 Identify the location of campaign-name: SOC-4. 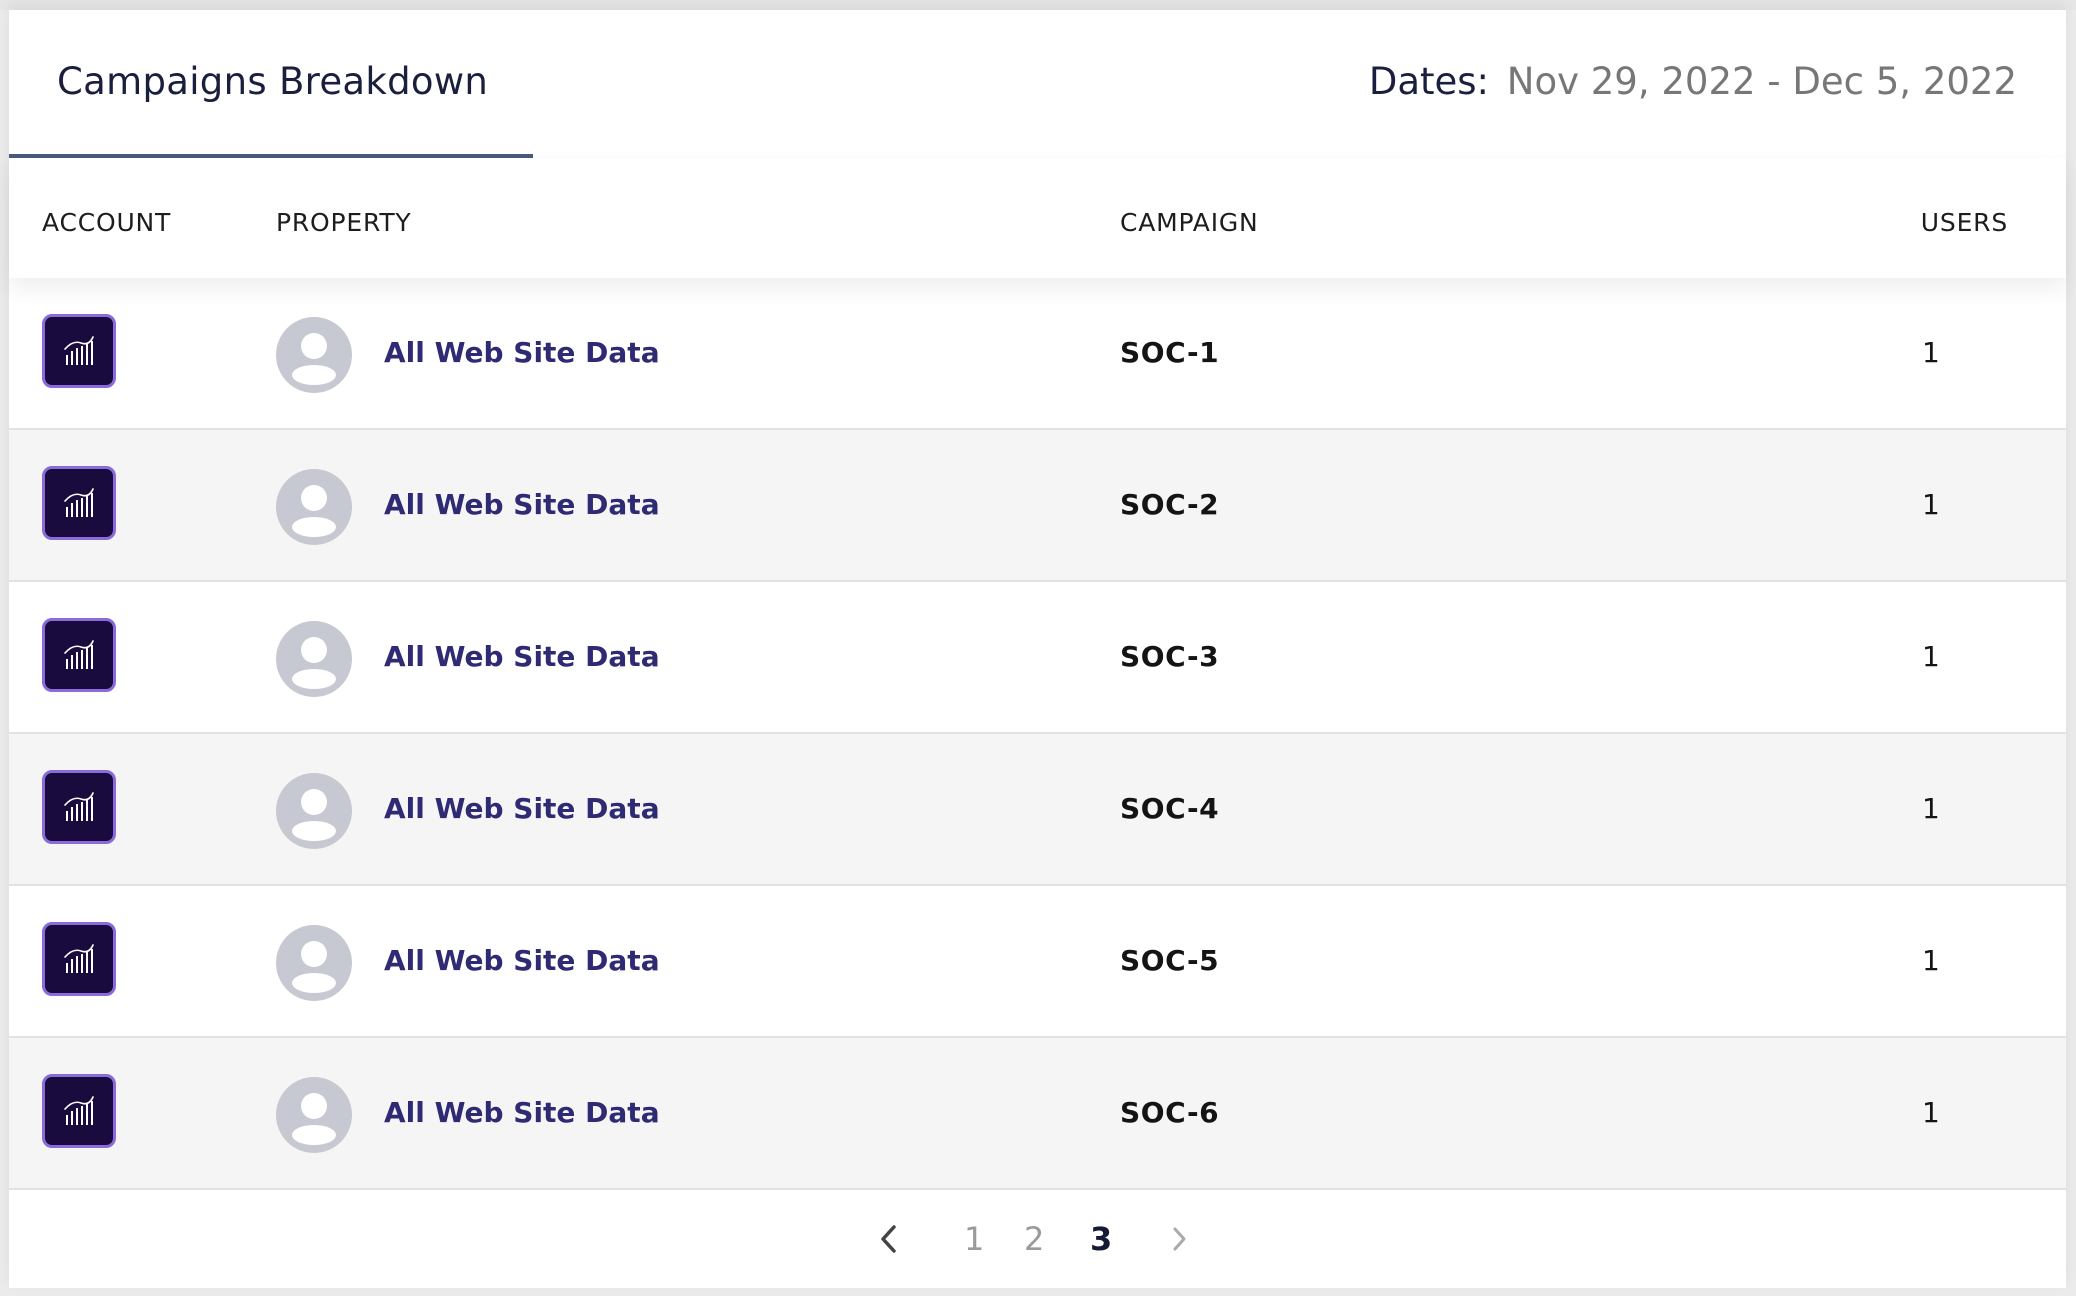
(1170, 808).